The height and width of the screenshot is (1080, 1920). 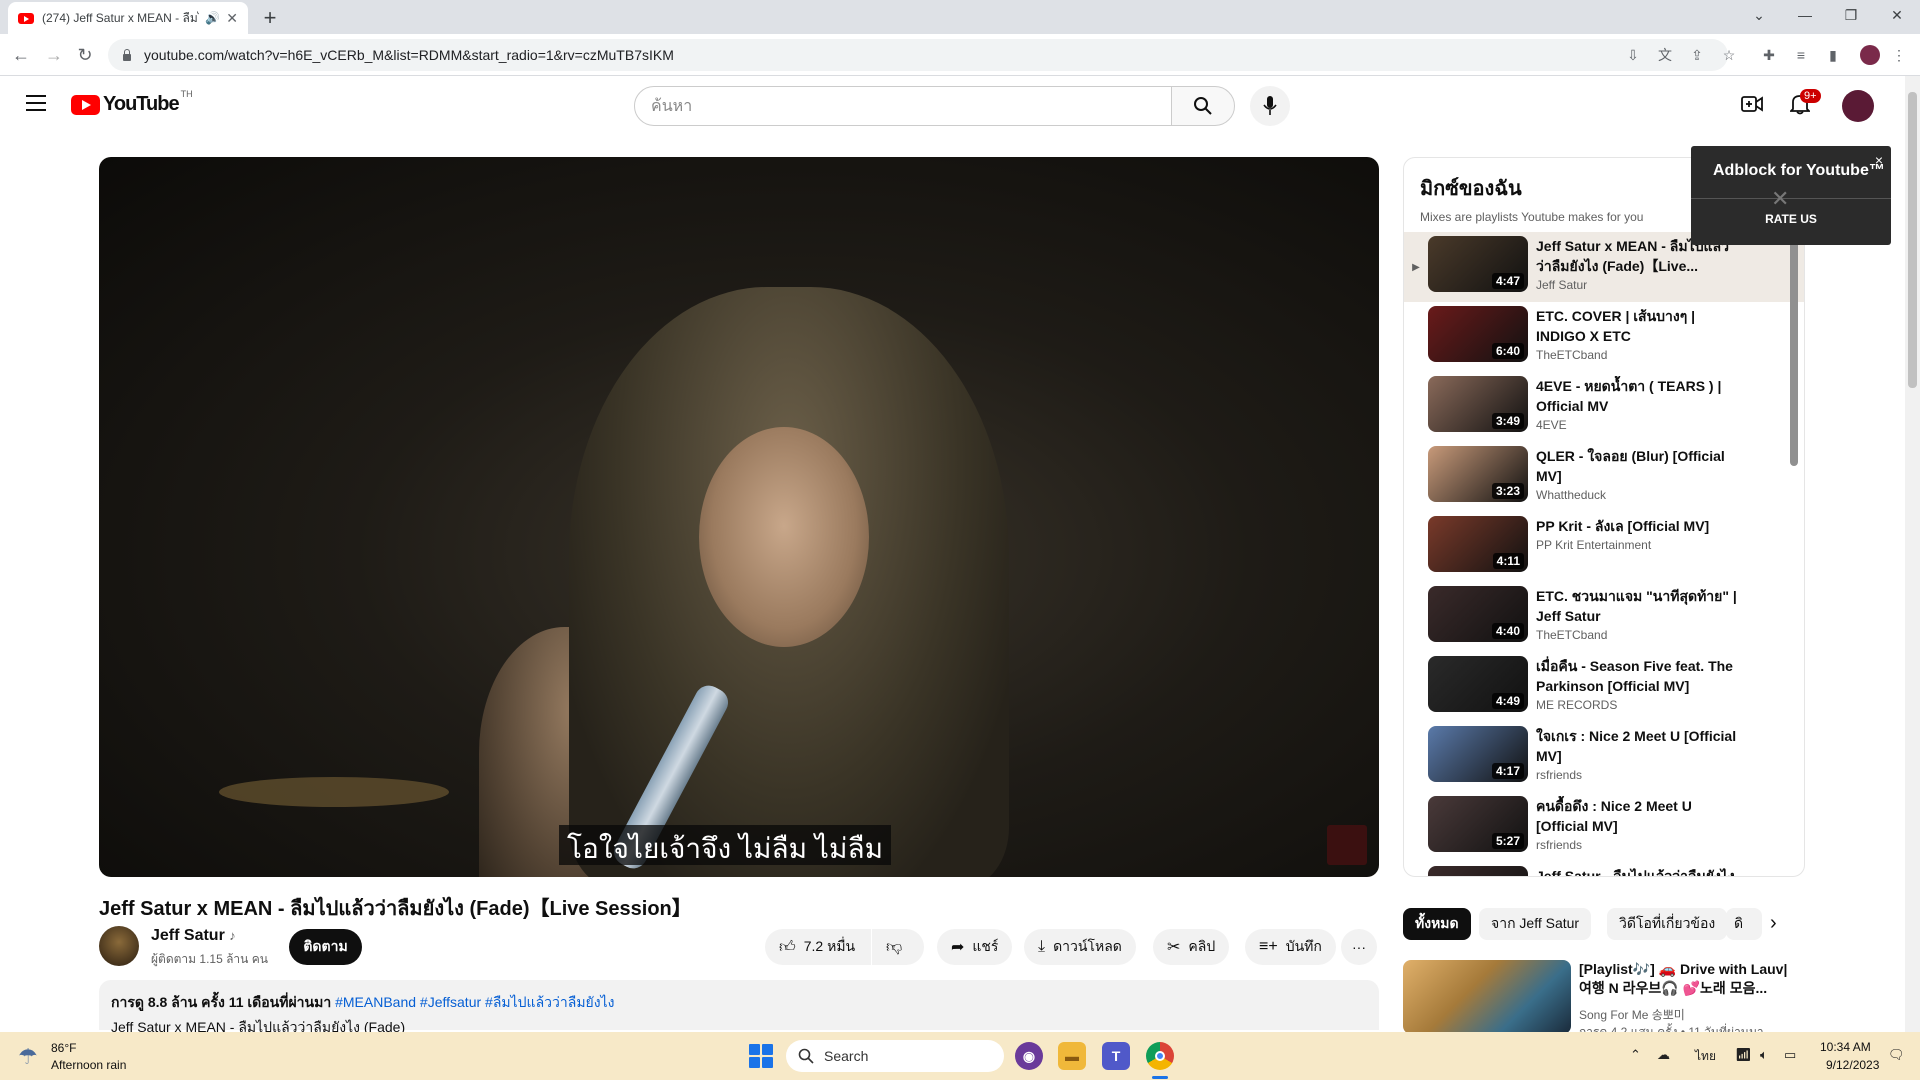 What do you see at coordinates (1791, 219) in the screenshot?
I see `rate-us-button: RATE US` at bounding box center [1791, 219].